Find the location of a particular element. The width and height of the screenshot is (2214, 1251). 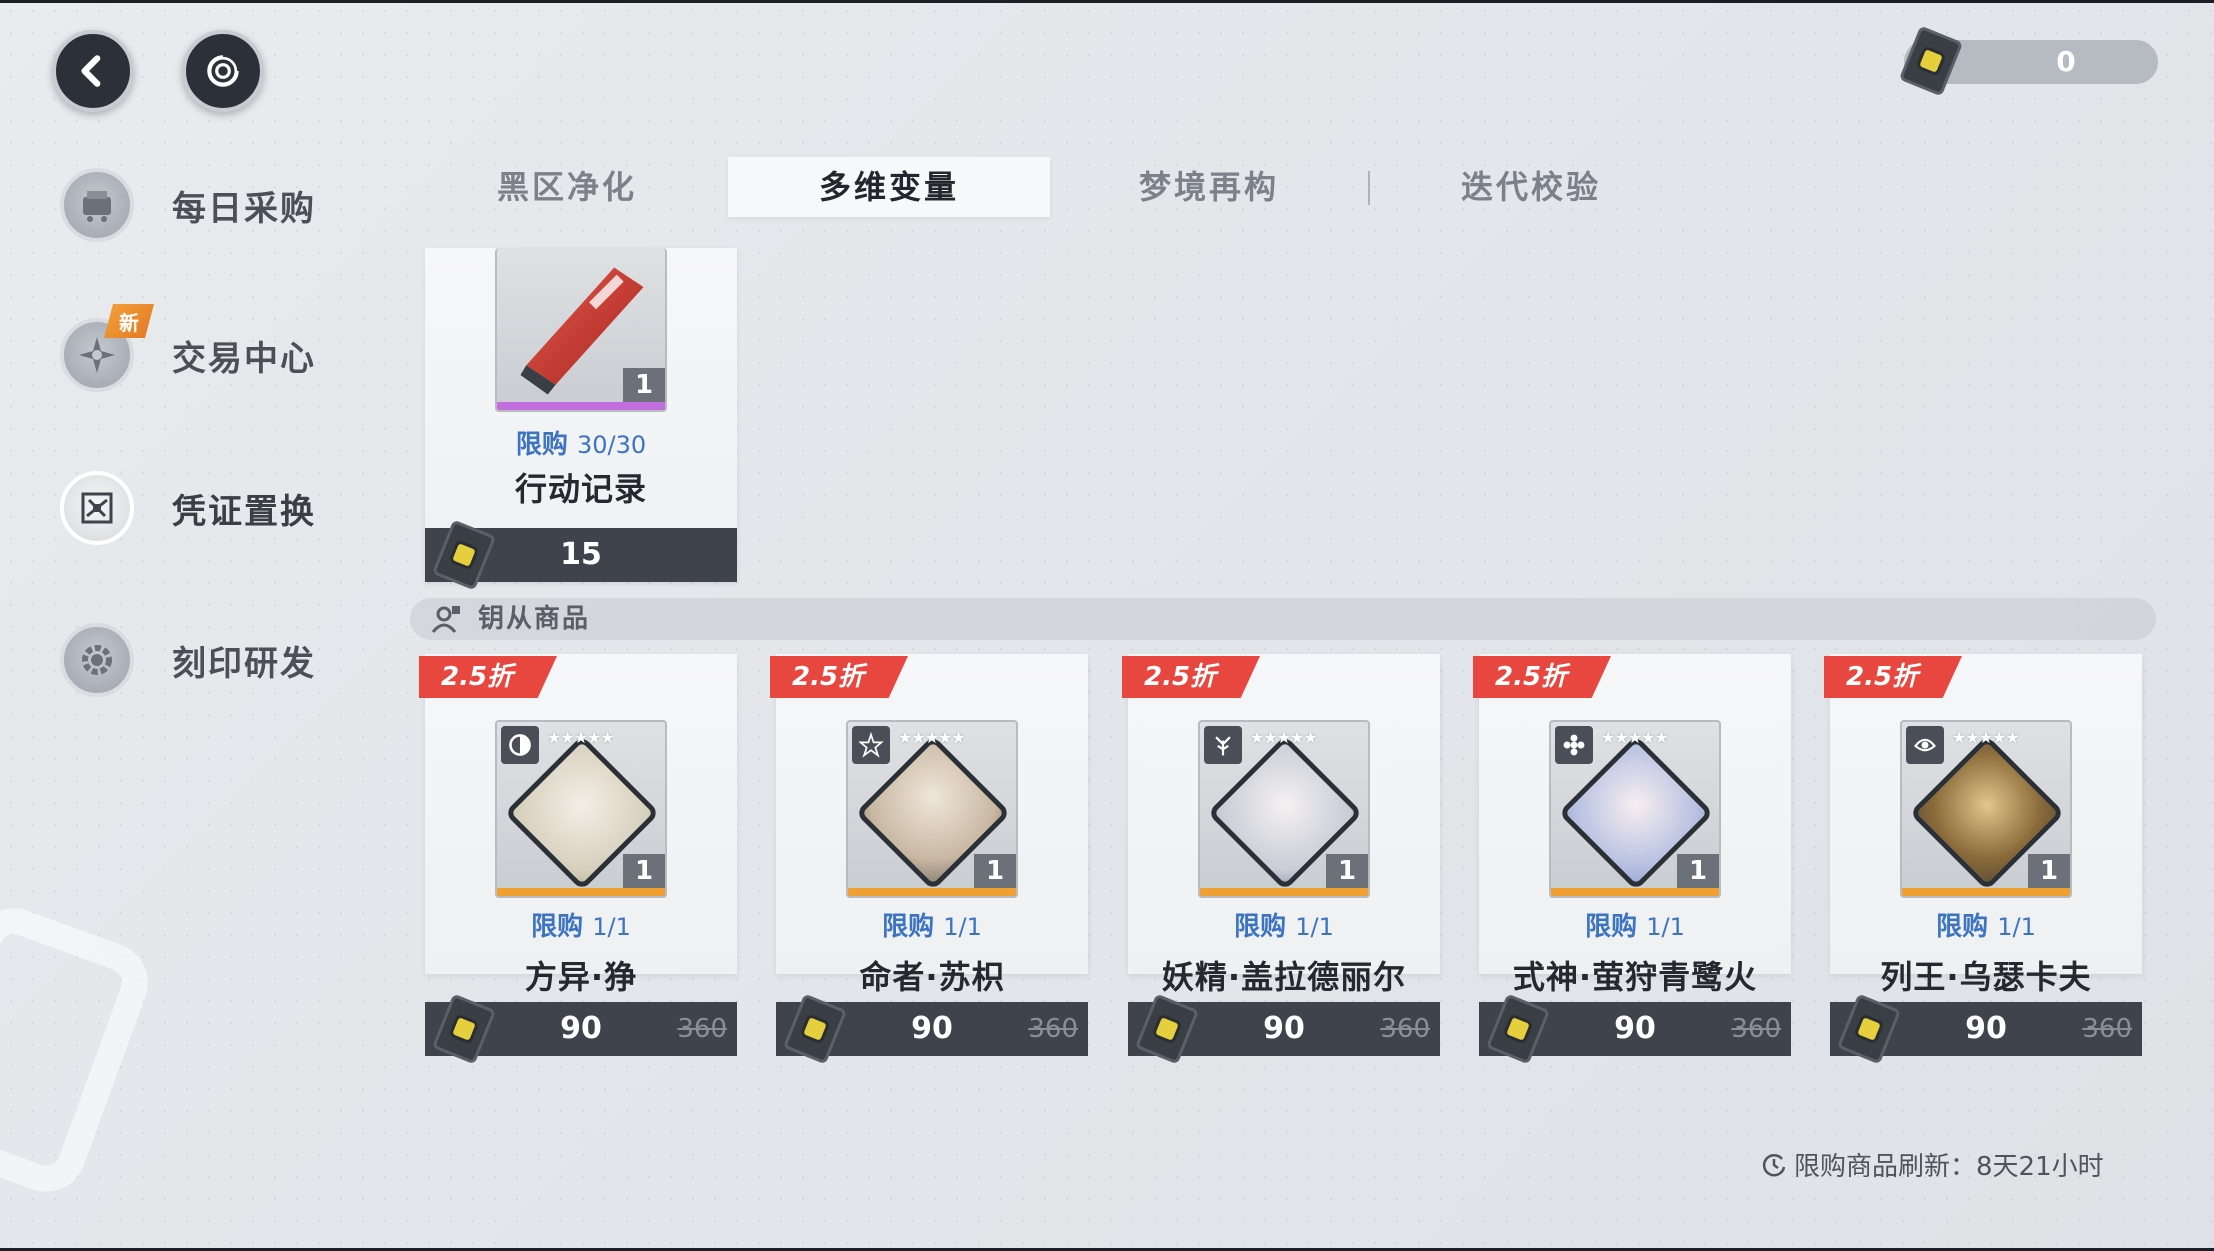

section-title: 钥从商品 is located at coordinates (534, 619).